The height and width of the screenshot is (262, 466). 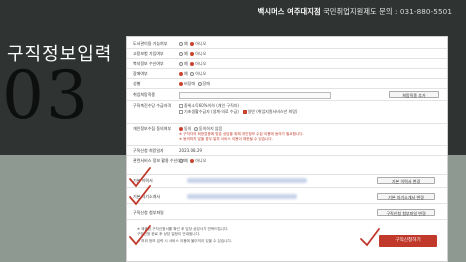 I want to click on redacted-cover, so click(x=242, y=196).